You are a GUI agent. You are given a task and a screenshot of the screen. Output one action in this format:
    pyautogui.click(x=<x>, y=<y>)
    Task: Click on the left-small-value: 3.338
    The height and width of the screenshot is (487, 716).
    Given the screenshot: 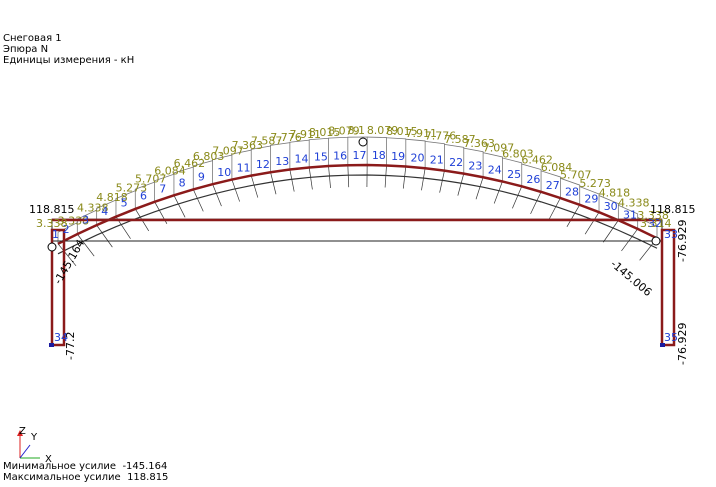 What is the action you would take?
    pyautogui.click(x=52, y=223)
    